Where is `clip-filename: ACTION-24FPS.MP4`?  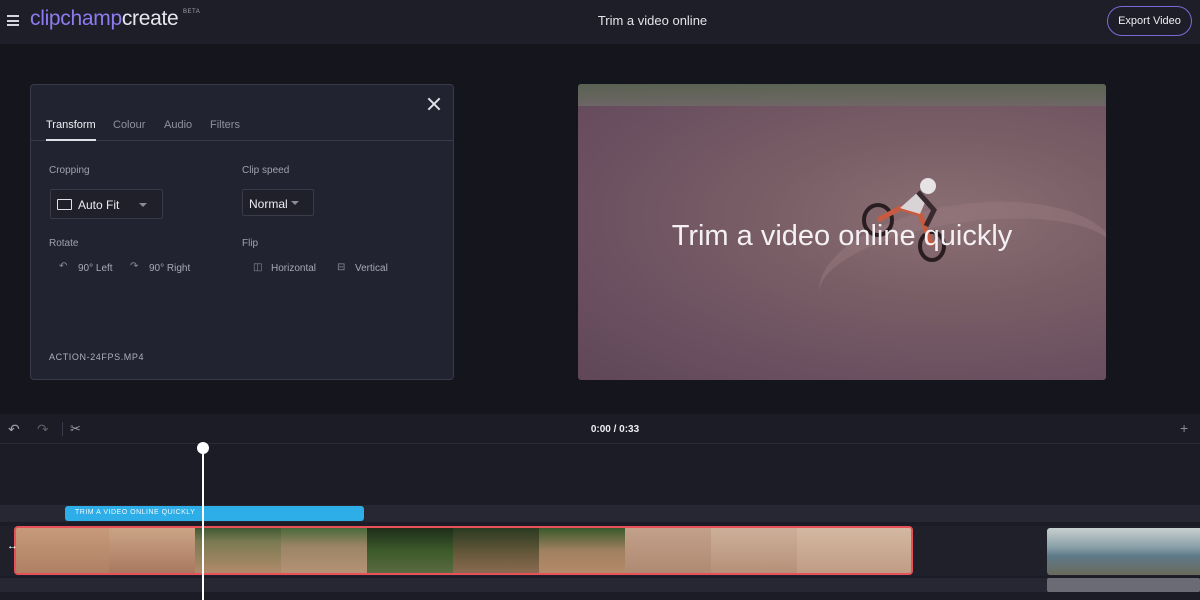
clip-filename: ACTION-24FPS.MP4 is located at coordinates (97, 357).